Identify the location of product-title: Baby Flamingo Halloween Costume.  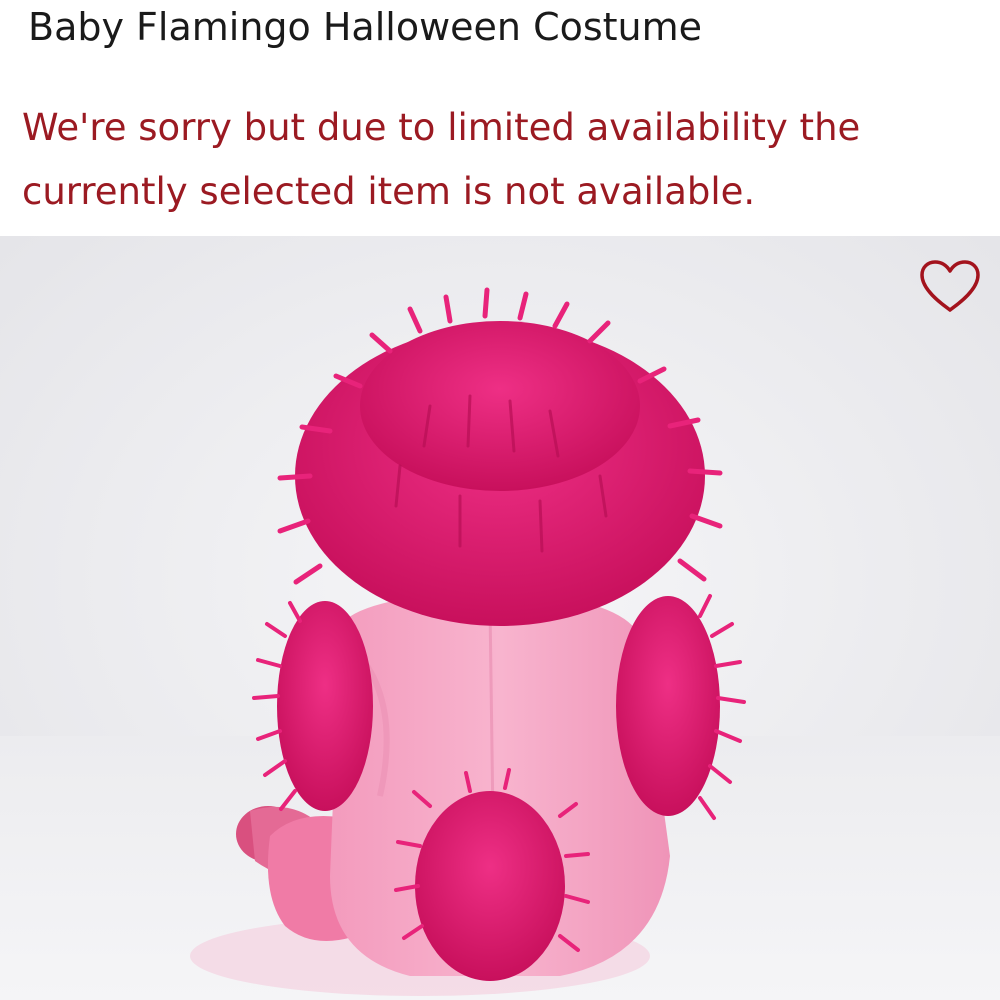
(365, 27).